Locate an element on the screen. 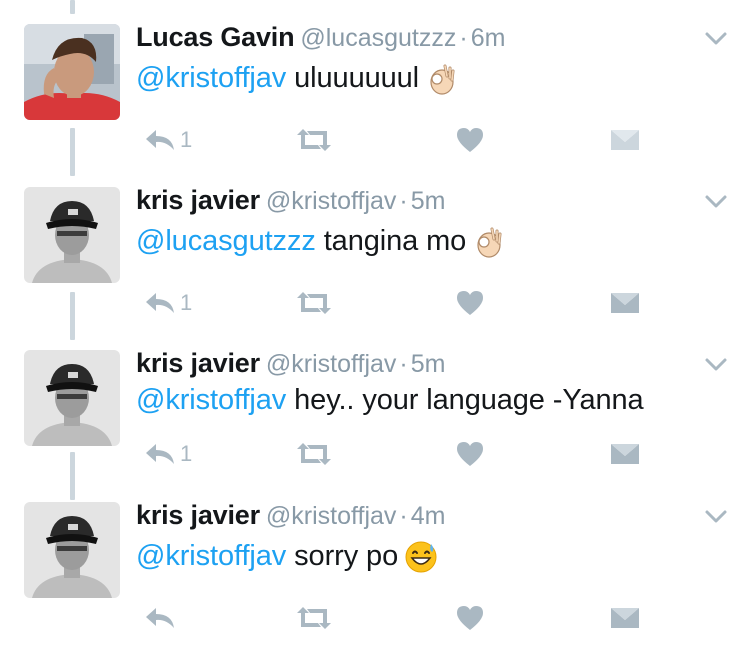 Image resolution: width=750 pixels, height=652 pixels. grinning-sweat-emoji is located at coordinates (421, 557).